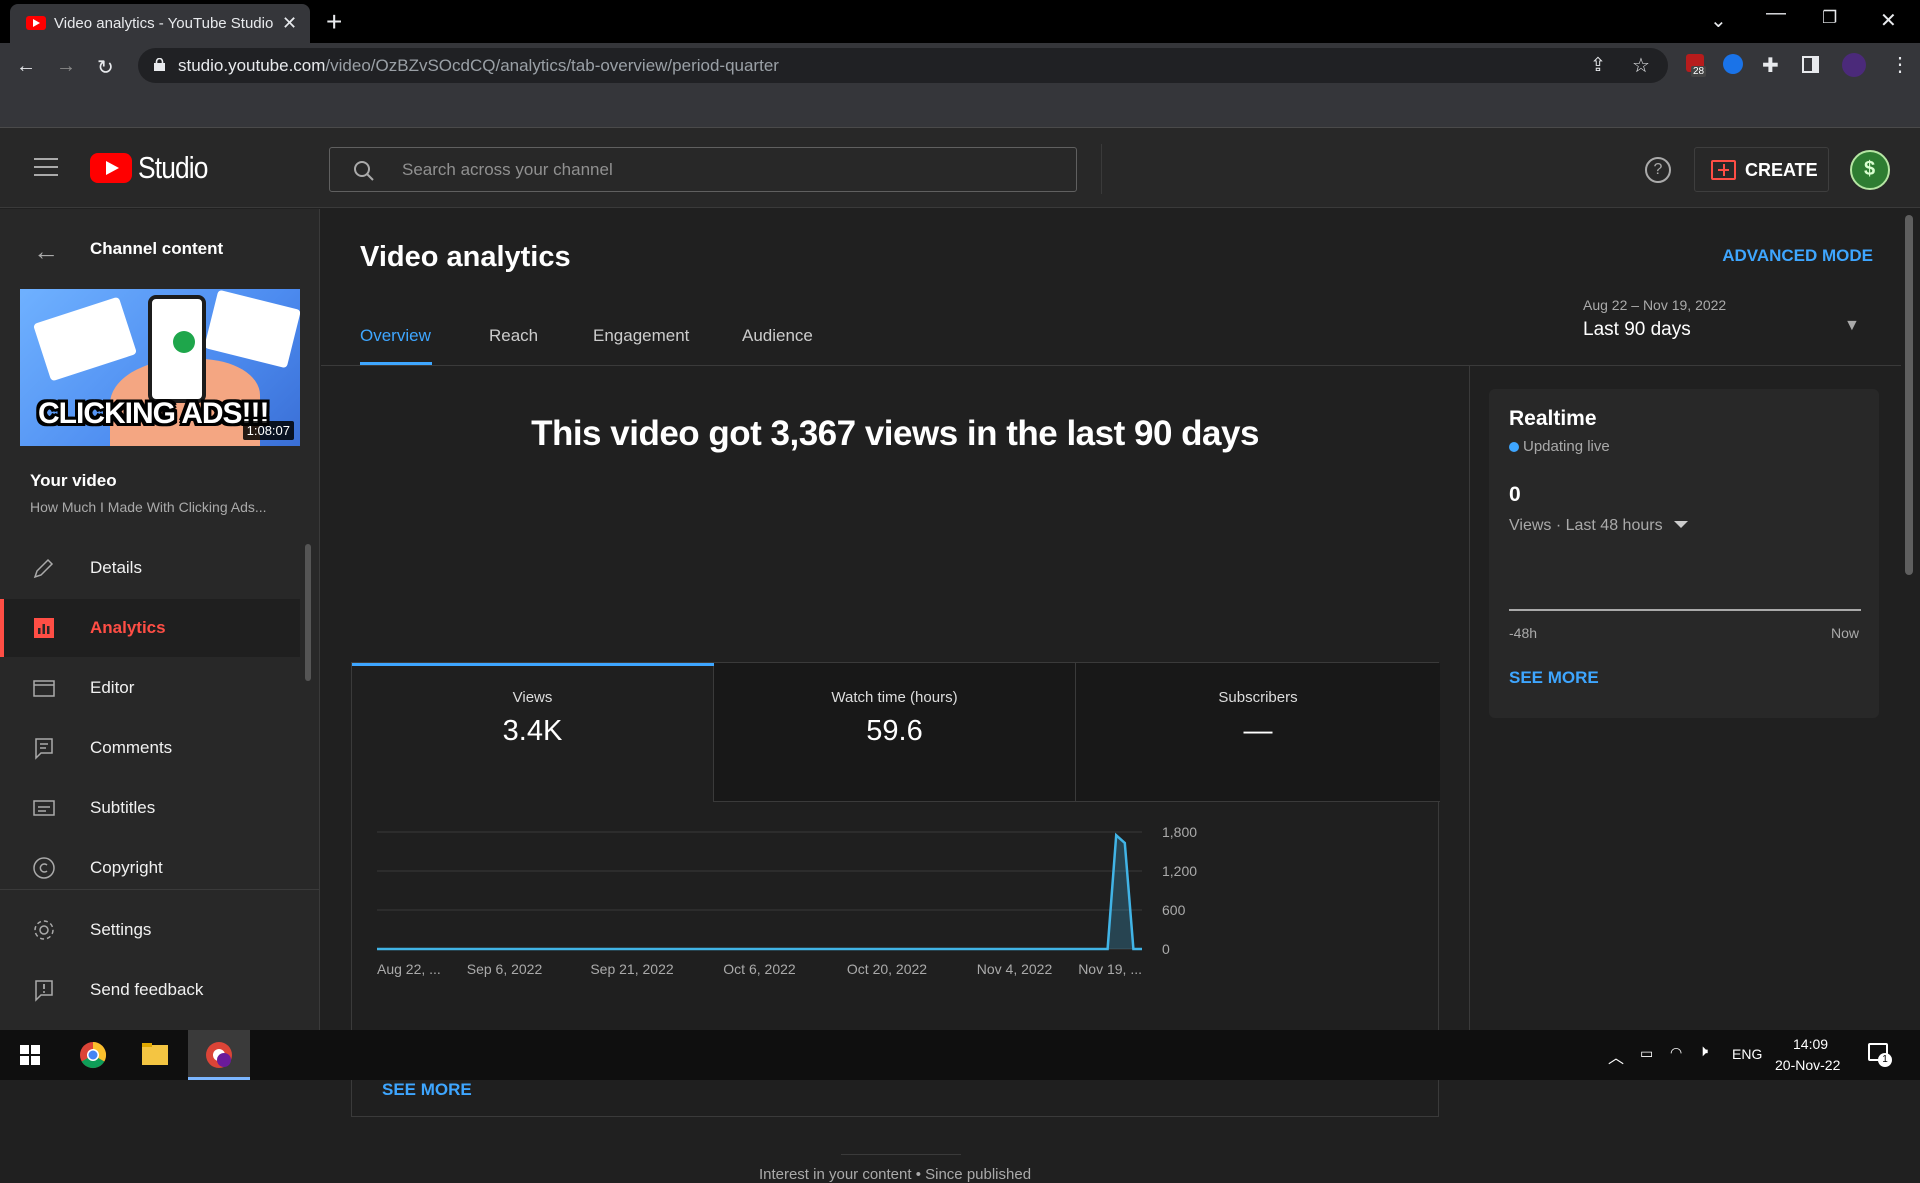 This screenshot has height=1183, width=1920. I want to click on browser-tab: Video analytics - YouTube Studio ✕, so click(160, 23).